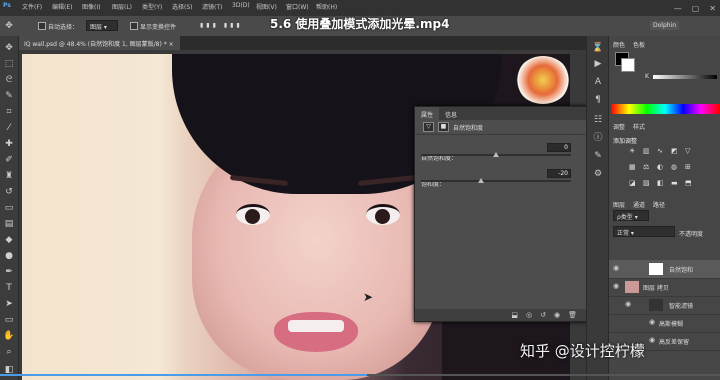 The image size is (720, 380). I want to click on channel-mixer-icon: ⊞, so click(688, 167).